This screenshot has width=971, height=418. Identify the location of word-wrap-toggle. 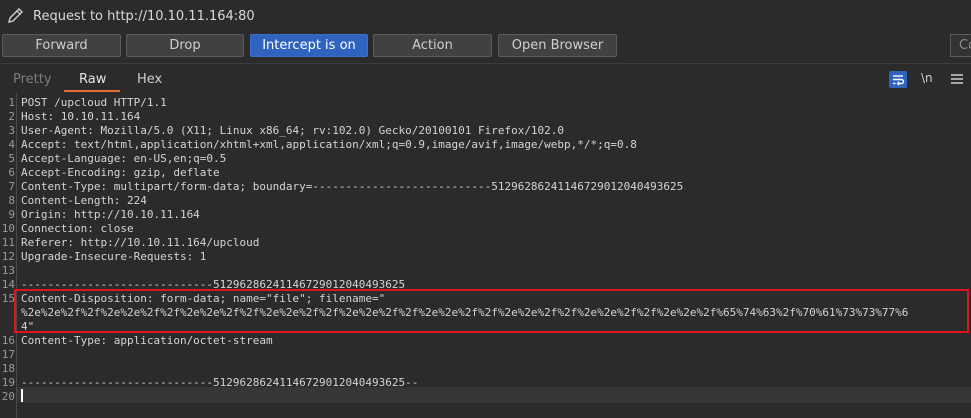
(898, 79).